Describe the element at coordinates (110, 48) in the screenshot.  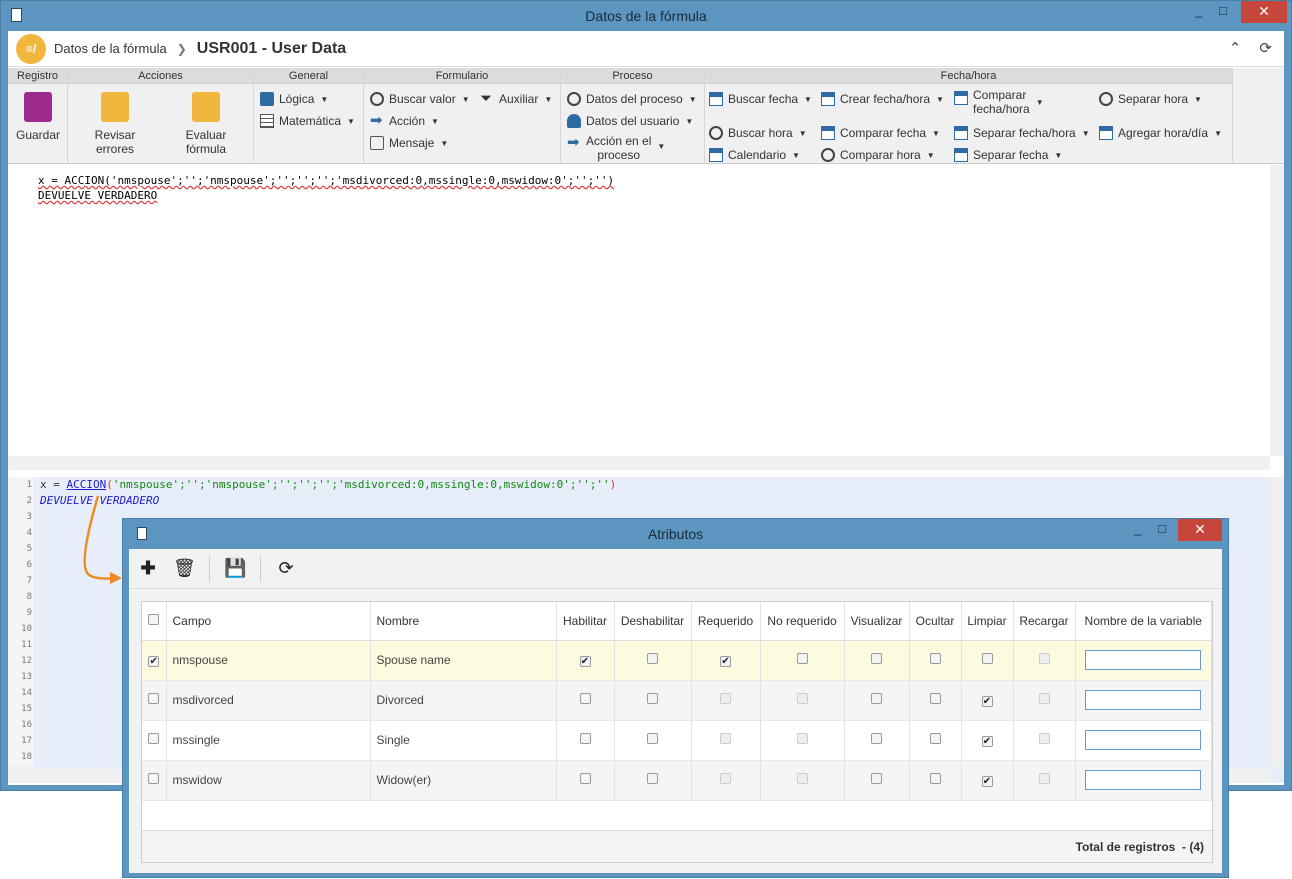
I see `breadcrumb: Datos de la fórmula` at that location.